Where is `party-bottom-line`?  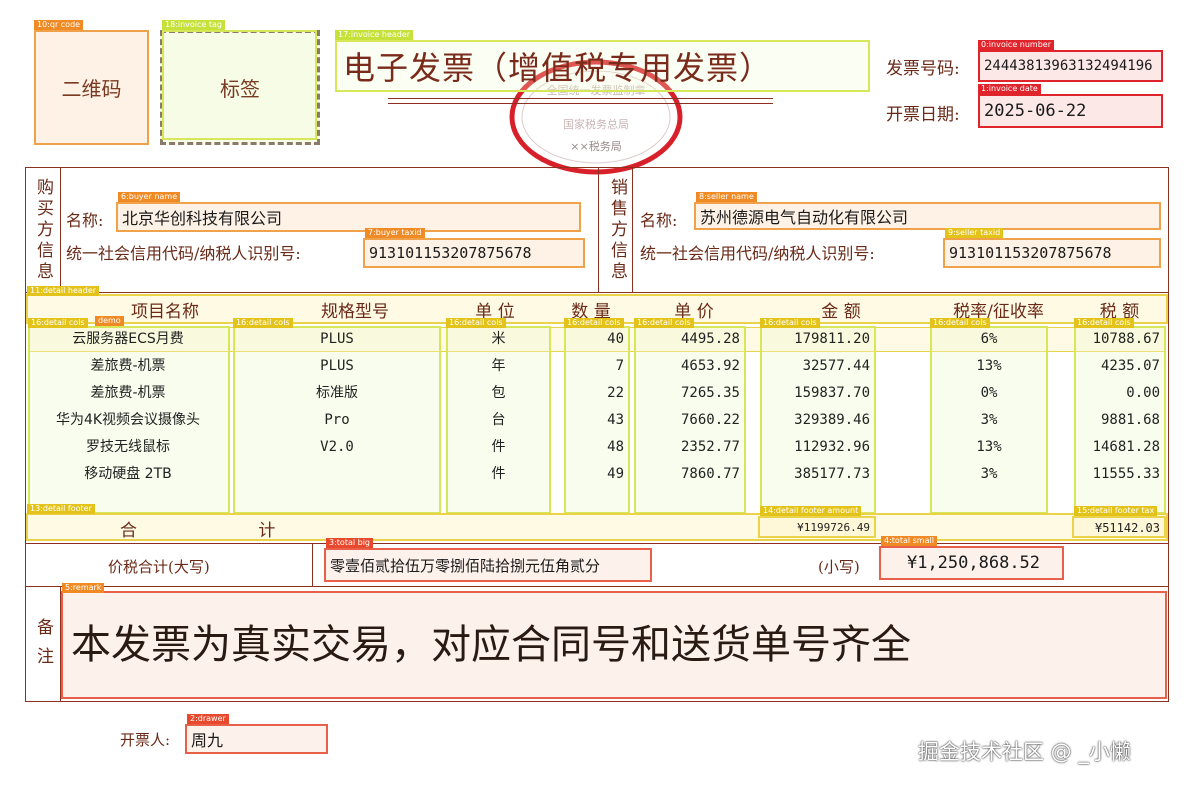
party-bottom-line is located at coordinates (597, 292).